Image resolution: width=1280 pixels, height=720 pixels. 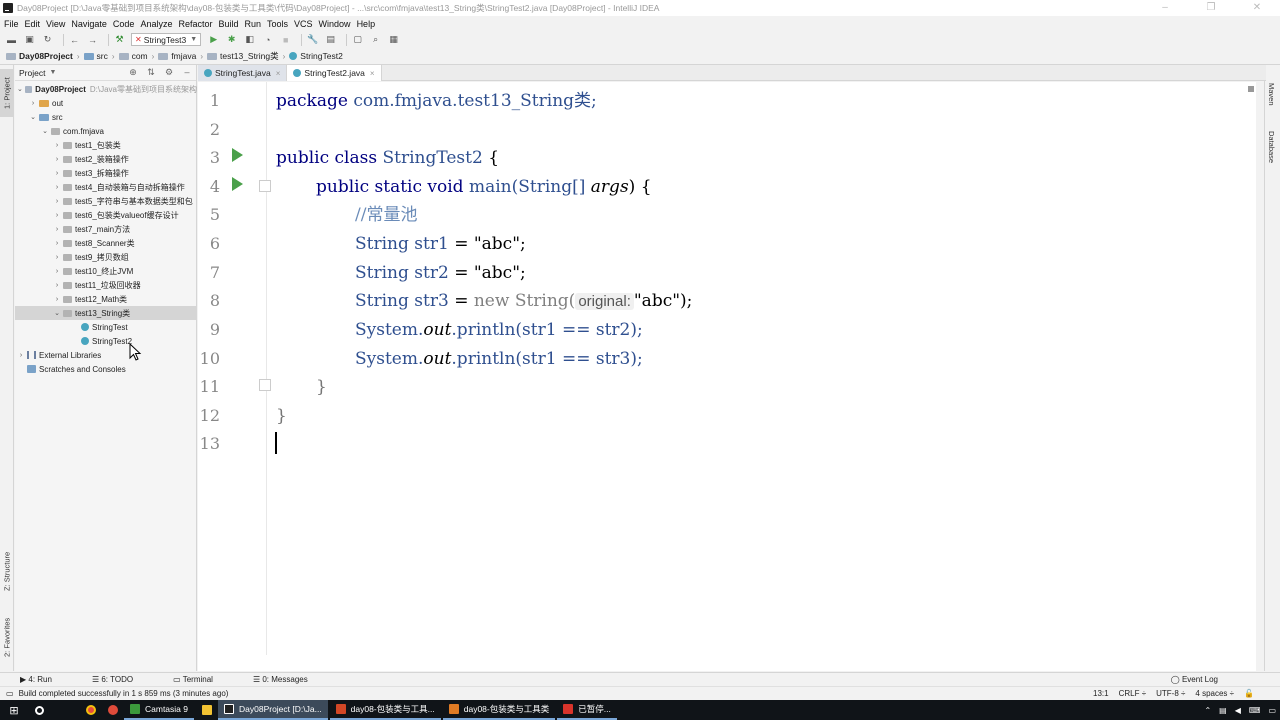 What do you see at coordinates (1255, 710) in the screenshot?
I see `keyboard-icon: ⌨` at bounding box center [1255, 710].